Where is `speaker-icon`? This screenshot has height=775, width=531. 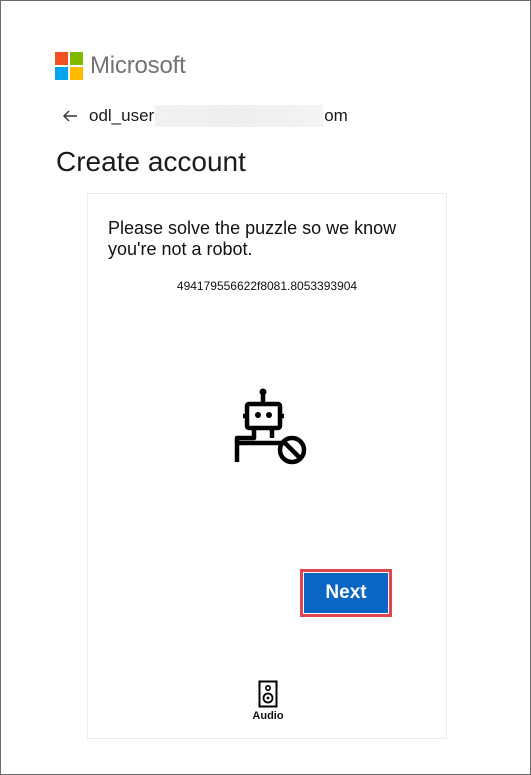 speaker-icon is located at coordinates (268, 694).